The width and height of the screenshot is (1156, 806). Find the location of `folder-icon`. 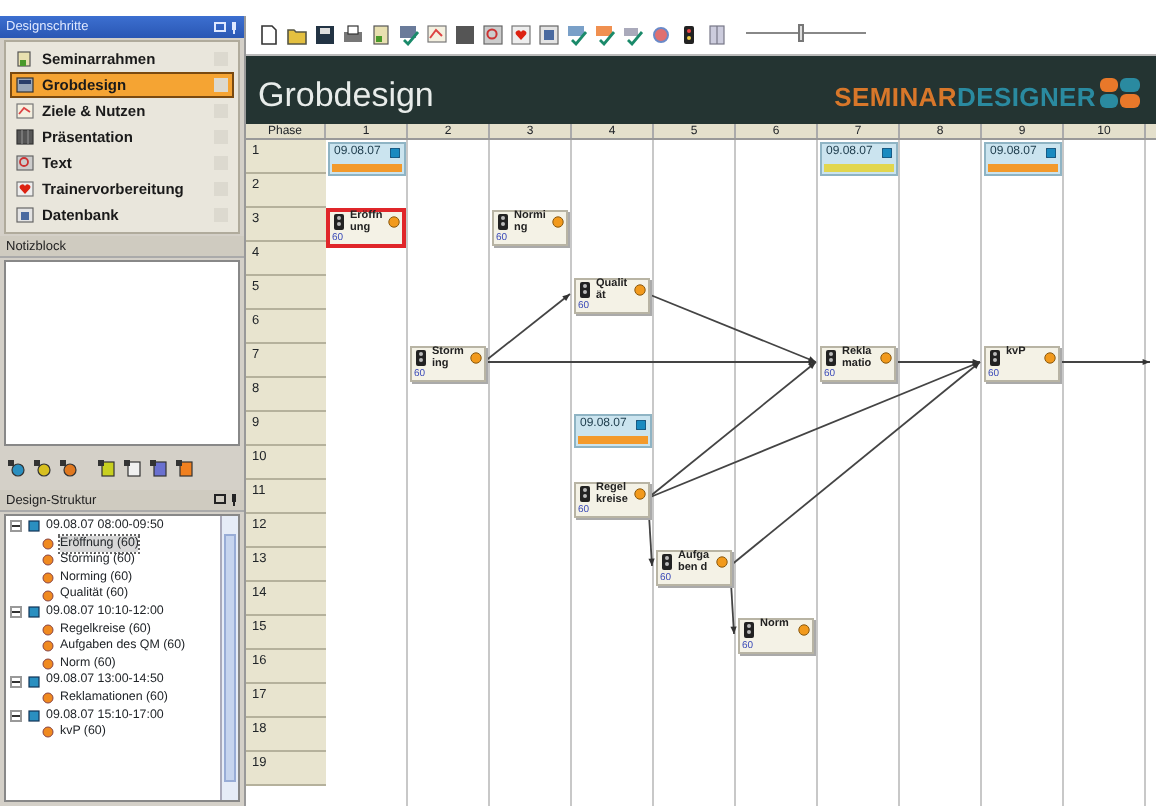

folder-icon is located at coordinates (297, 35).